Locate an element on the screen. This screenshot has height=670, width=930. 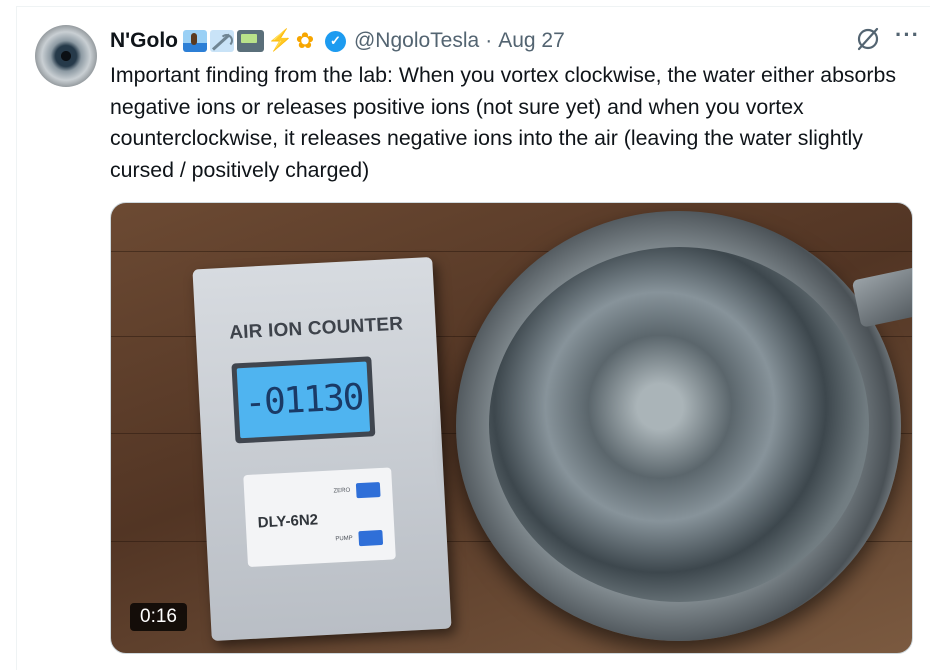
top-divider is located at coordinates (473, 6).